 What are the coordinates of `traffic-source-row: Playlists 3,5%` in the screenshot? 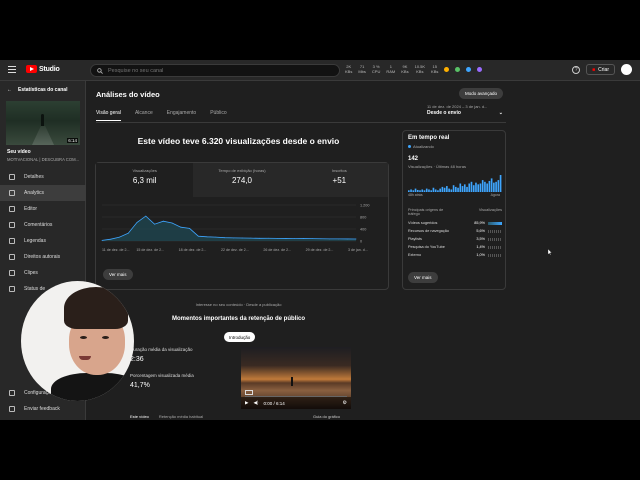 It's located at (455, 239).